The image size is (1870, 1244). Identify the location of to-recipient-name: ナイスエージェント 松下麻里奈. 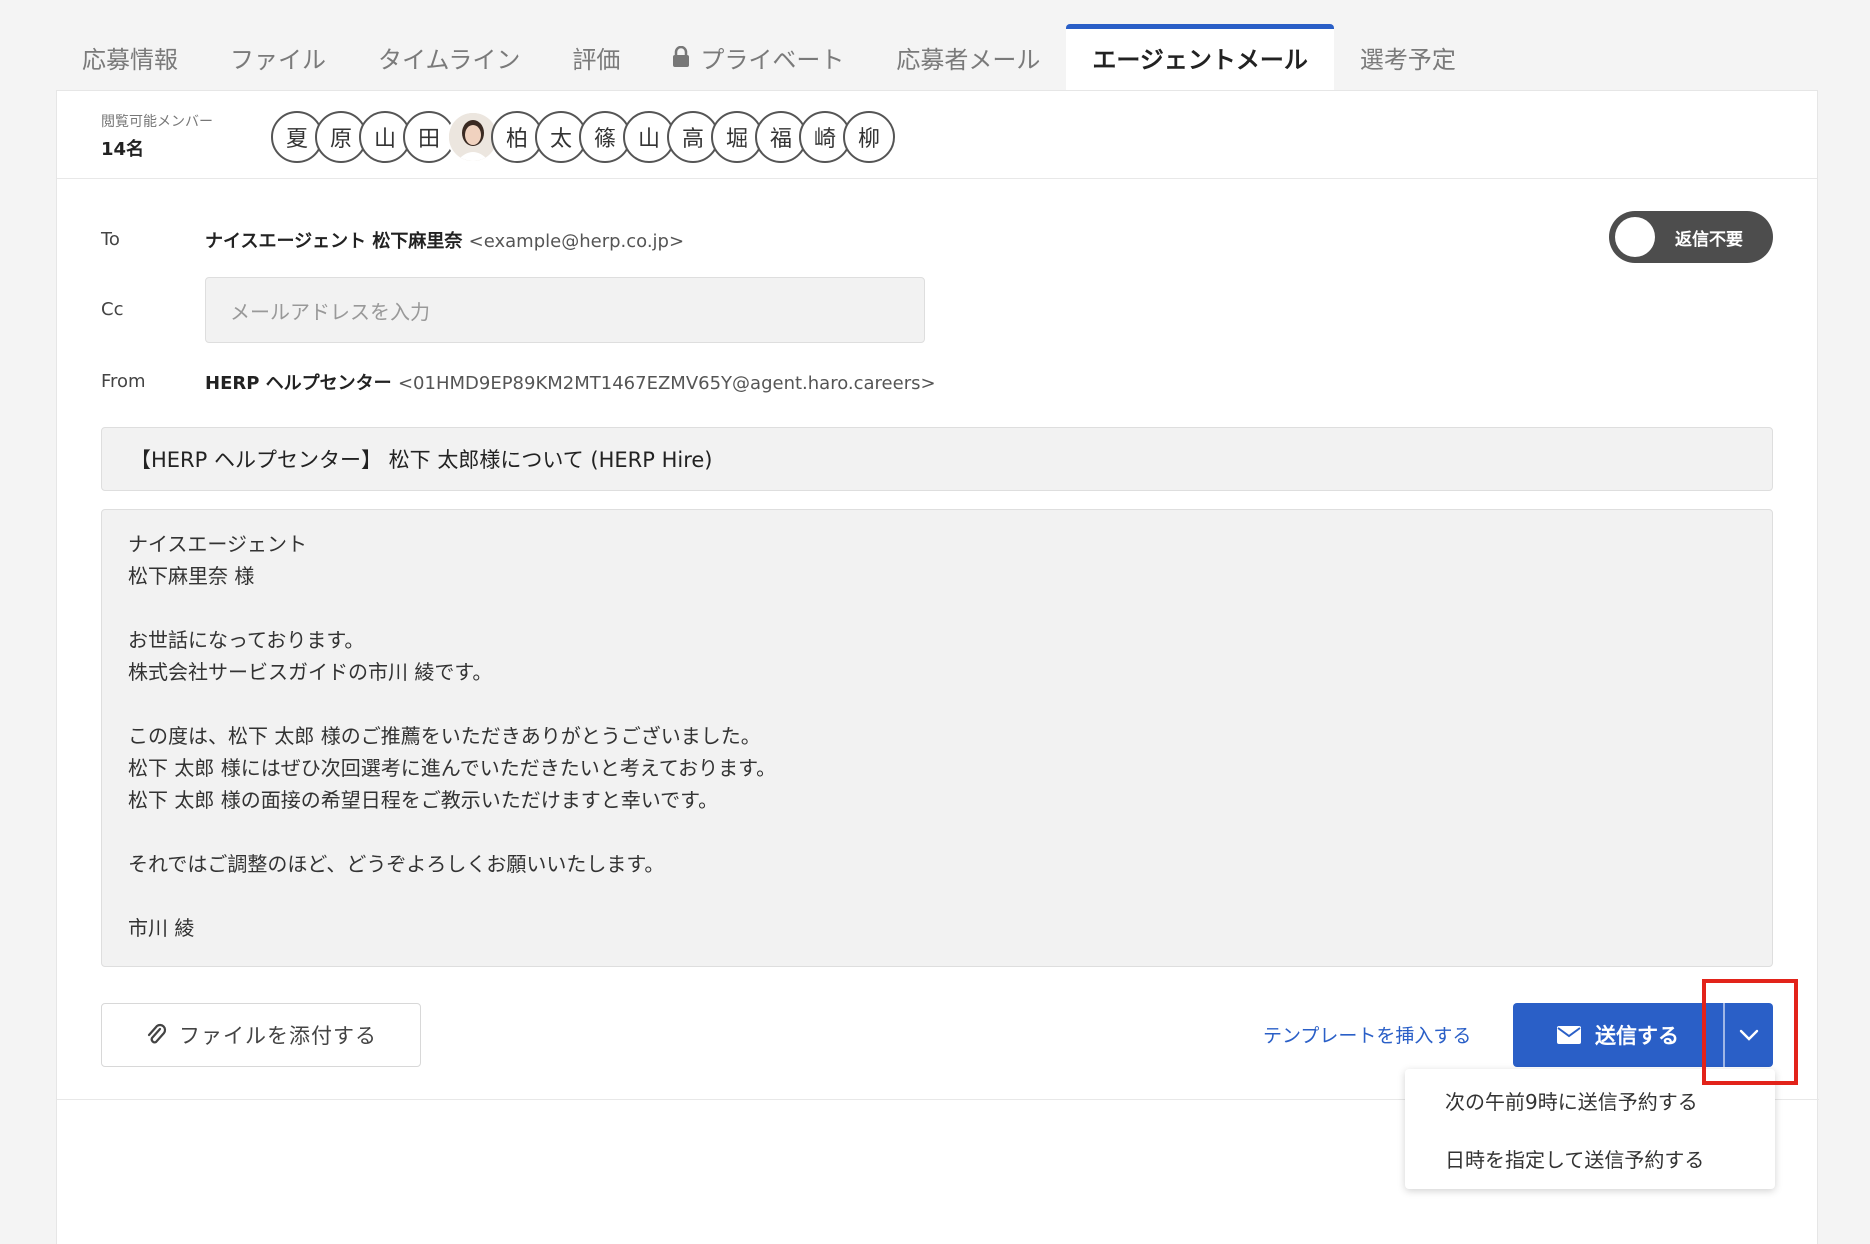
(334, 241).